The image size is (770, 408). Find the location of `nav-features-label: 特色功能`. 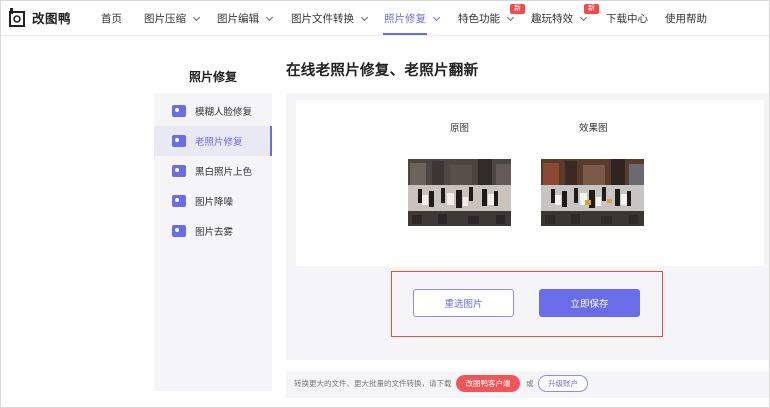

nav-features-label: 特色功能 is located at coordinates (479, 19).